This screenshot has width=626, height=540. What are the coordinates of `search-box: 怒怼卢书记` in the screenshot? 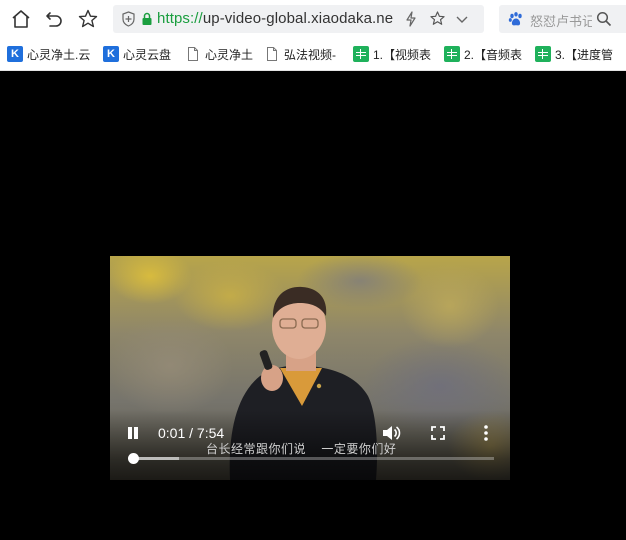 It's located at (562, 19).